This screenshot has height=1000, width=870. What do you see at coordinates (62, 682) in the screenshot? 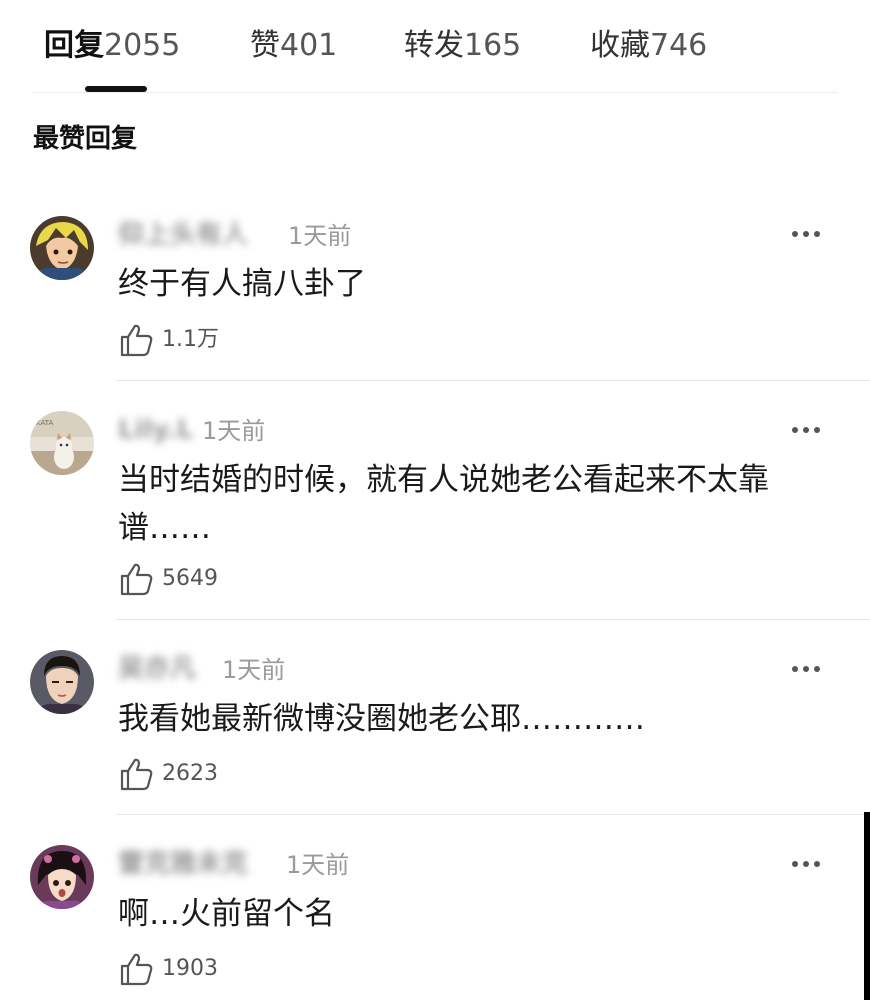
I see `man-avatar` at bounding box center [62, 682].